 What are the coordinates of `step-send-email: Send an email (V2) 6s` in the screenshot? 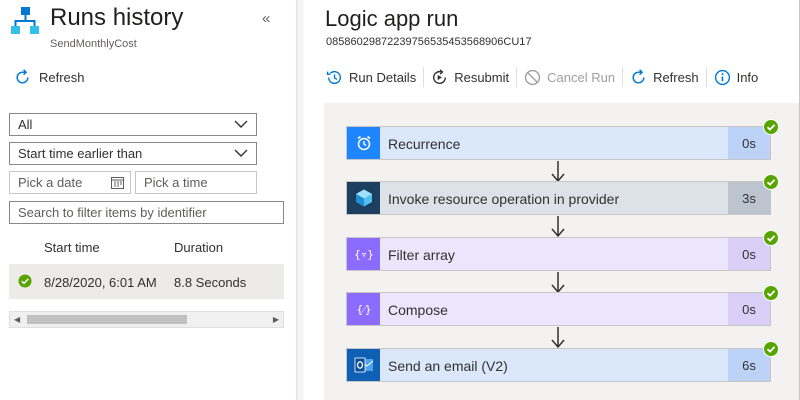 It's located at (562, 361).